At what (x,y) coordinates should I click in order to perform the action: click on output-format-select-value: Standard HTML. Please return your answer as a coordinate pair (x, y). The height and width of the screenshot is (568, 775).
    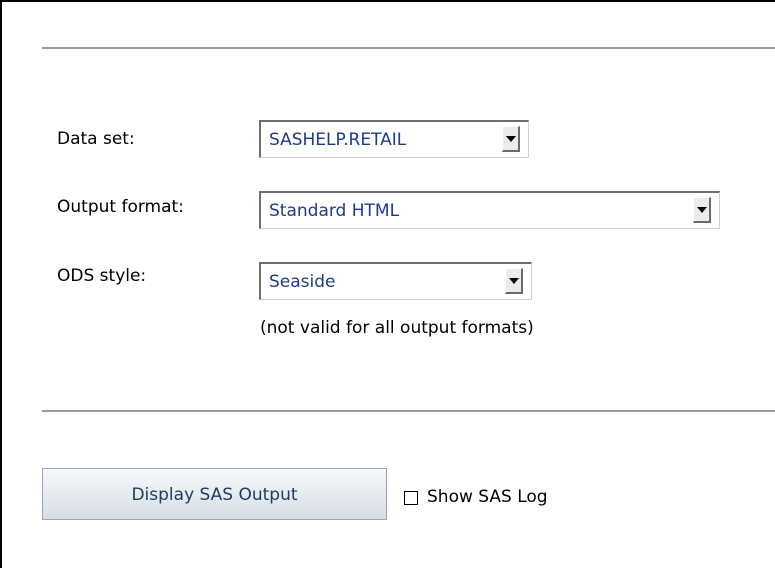
    Looking at the image, I should click on (334, 211).